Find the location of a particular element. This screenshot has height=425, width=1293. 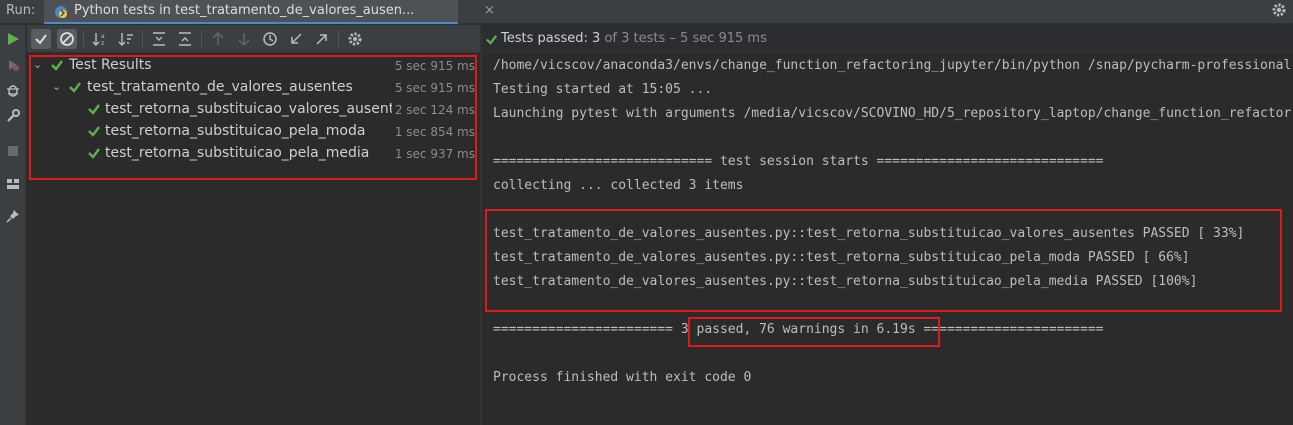

export-icon is located at coordinates (322, 39).